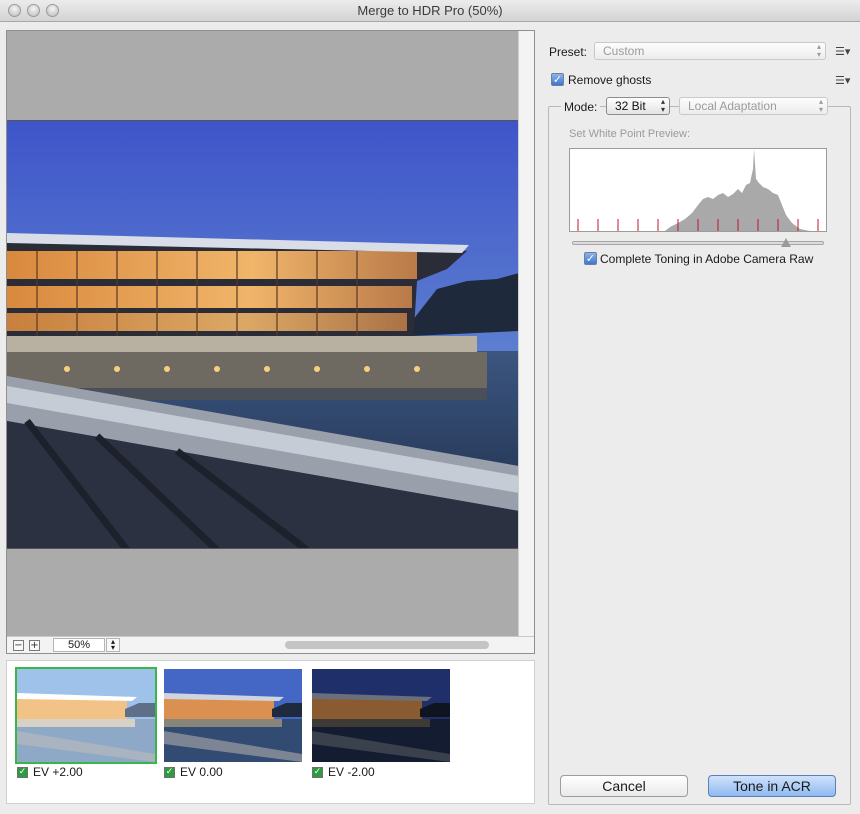 This screenshot has height=814, width=860. I want to click on zoom-in-button: +, so click(34, 645).